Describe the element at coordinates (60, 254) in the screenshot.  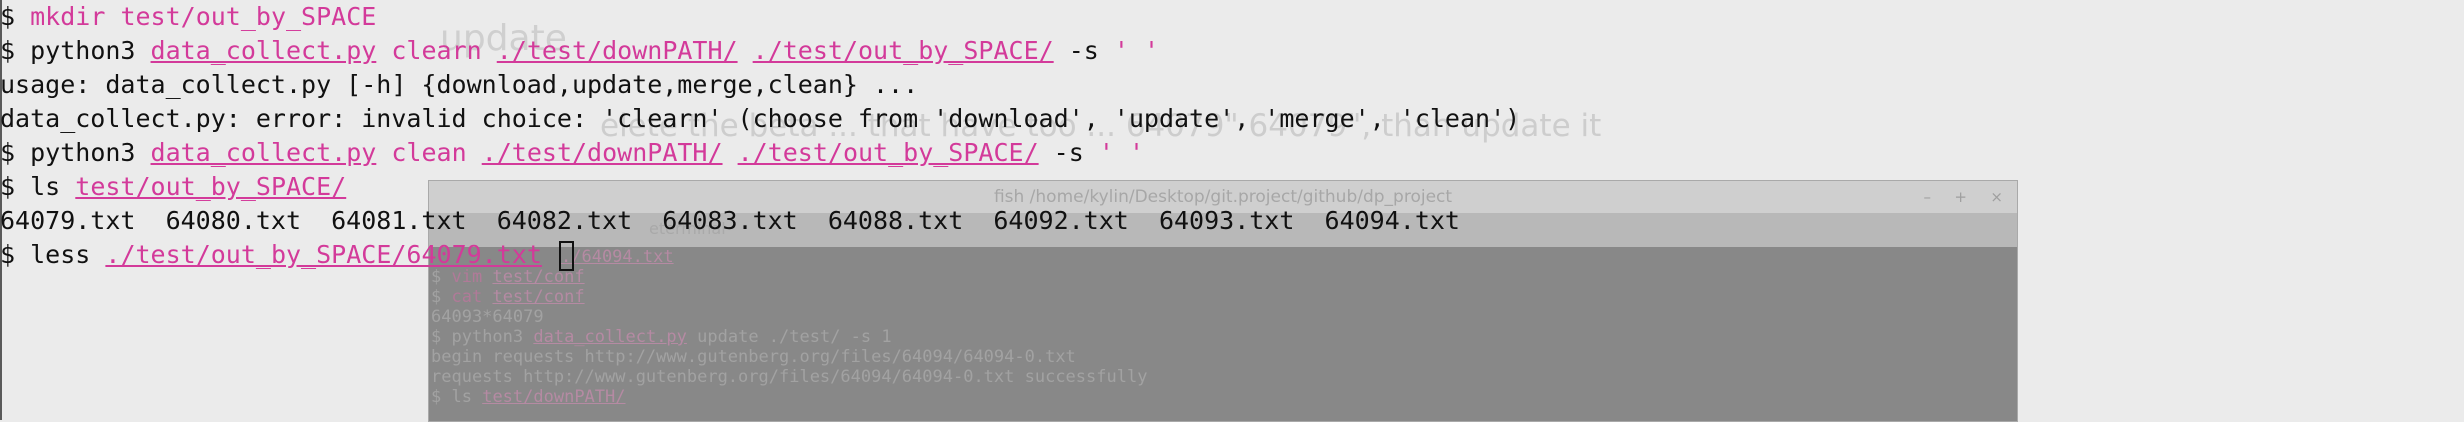
I see `command: less` at that location.